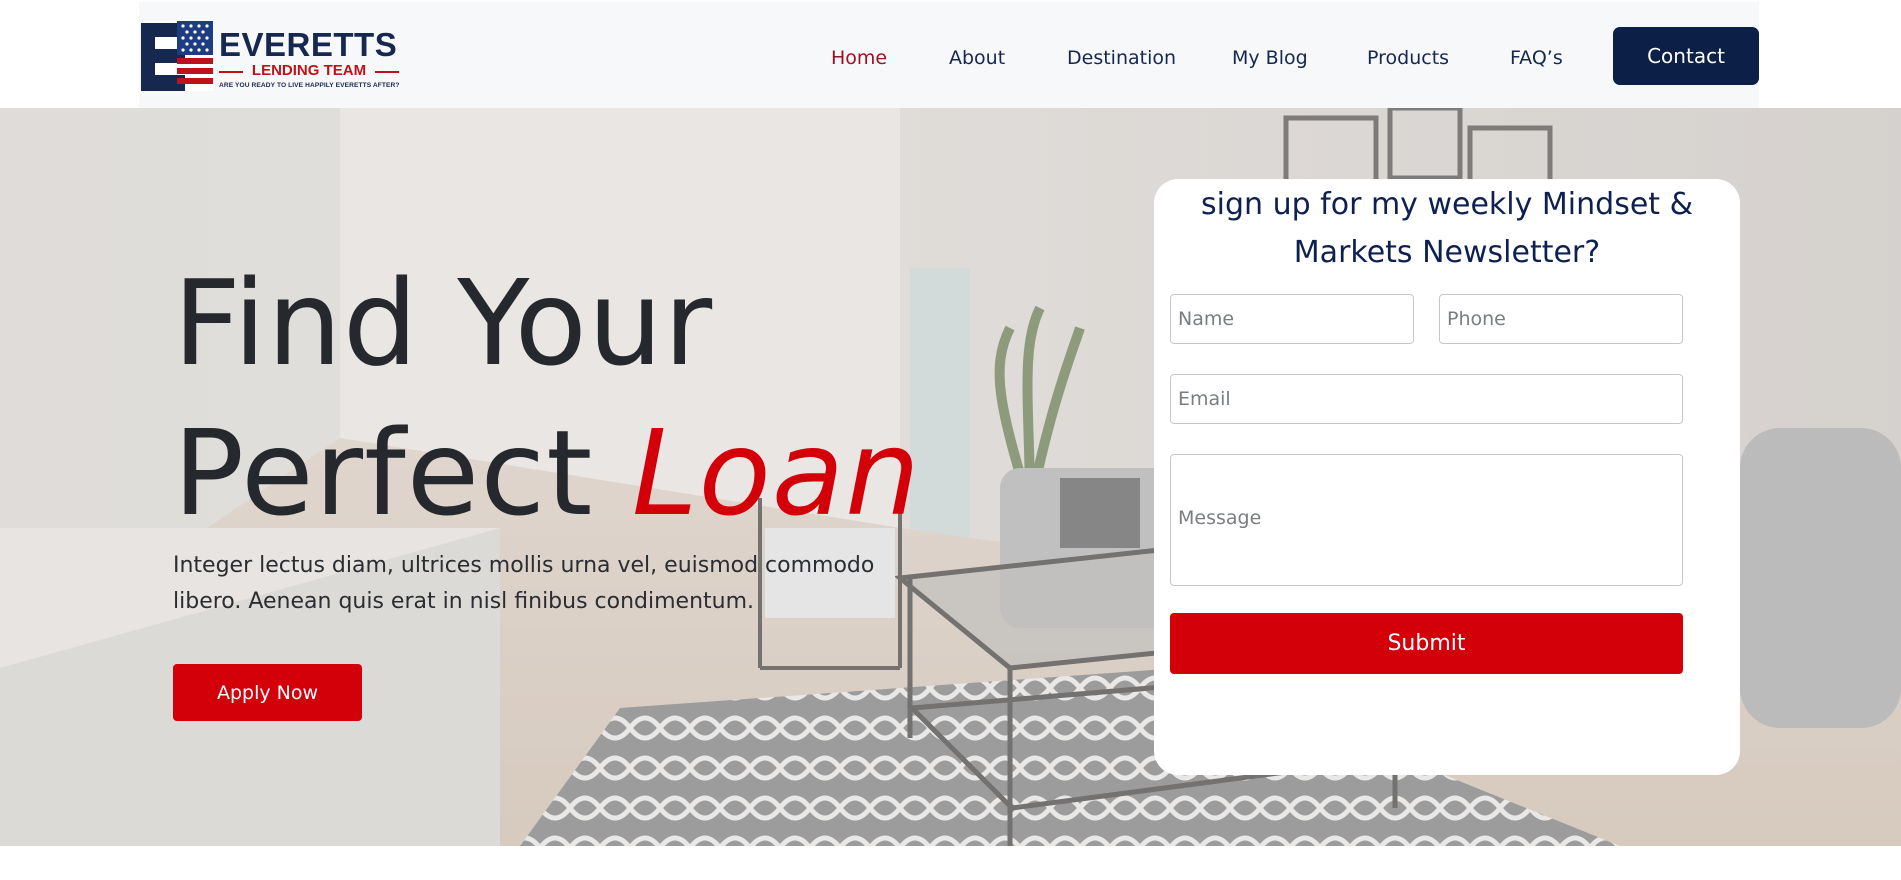 This screenshot has height=880, width=1901. I want to click on flag-e-logo-icon, so click(177, 56).